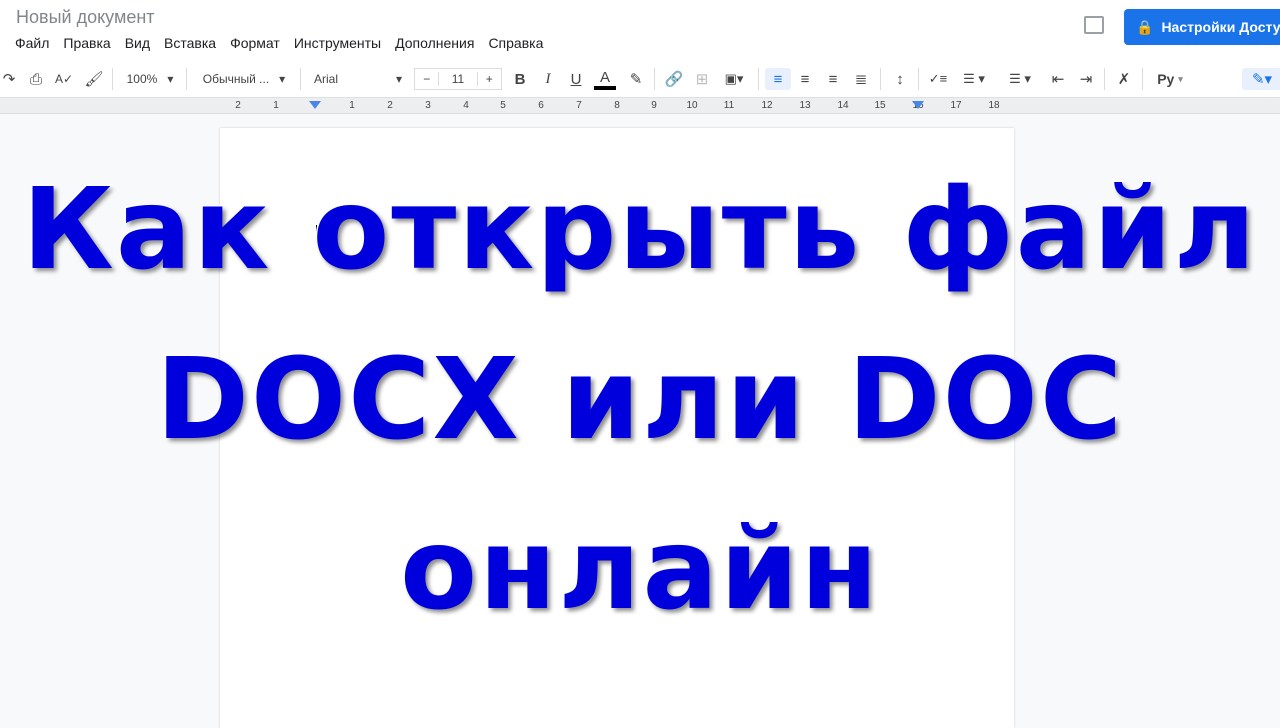 The width and height of the screenshot is (1280, 728). Describe the element at coordinates (9, 79) in the screenshot. I see `redo-icon: ↷` at that location.